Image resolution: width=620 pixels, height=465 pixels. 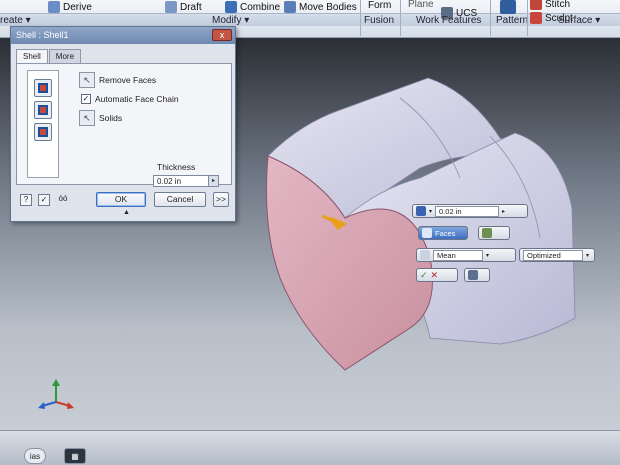 I want to click on stitch-button: Stitch, so click(x=550, y=5).